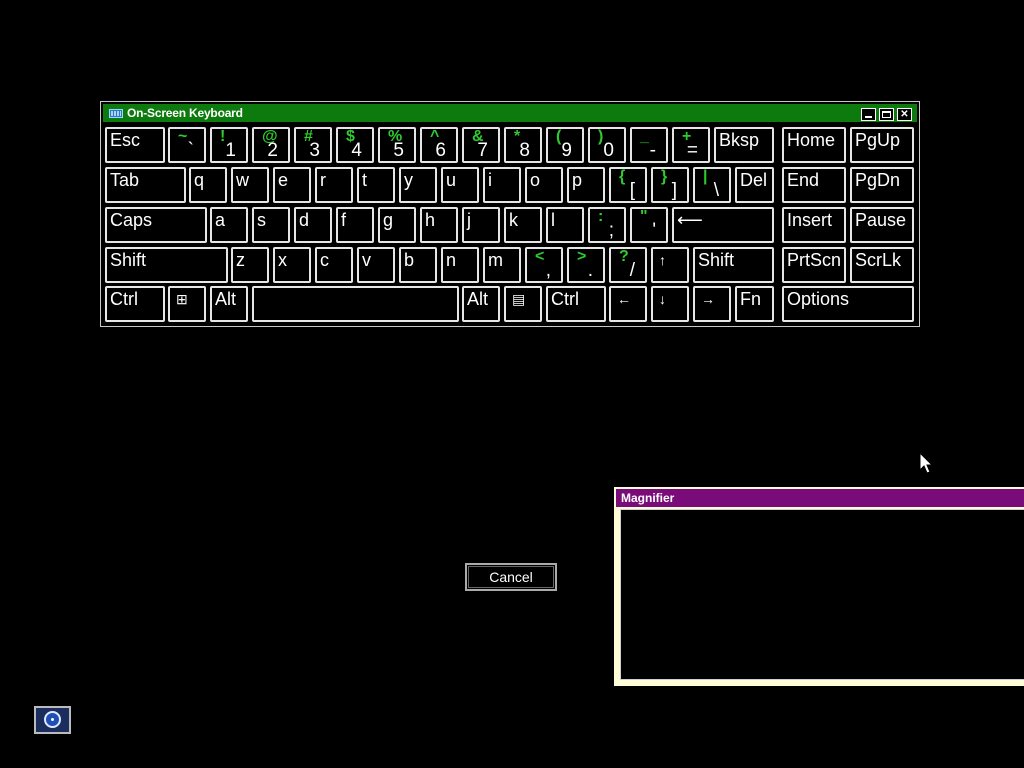 The image size is (1024, 768). I want to click on key-x: x, so click(292, 265).